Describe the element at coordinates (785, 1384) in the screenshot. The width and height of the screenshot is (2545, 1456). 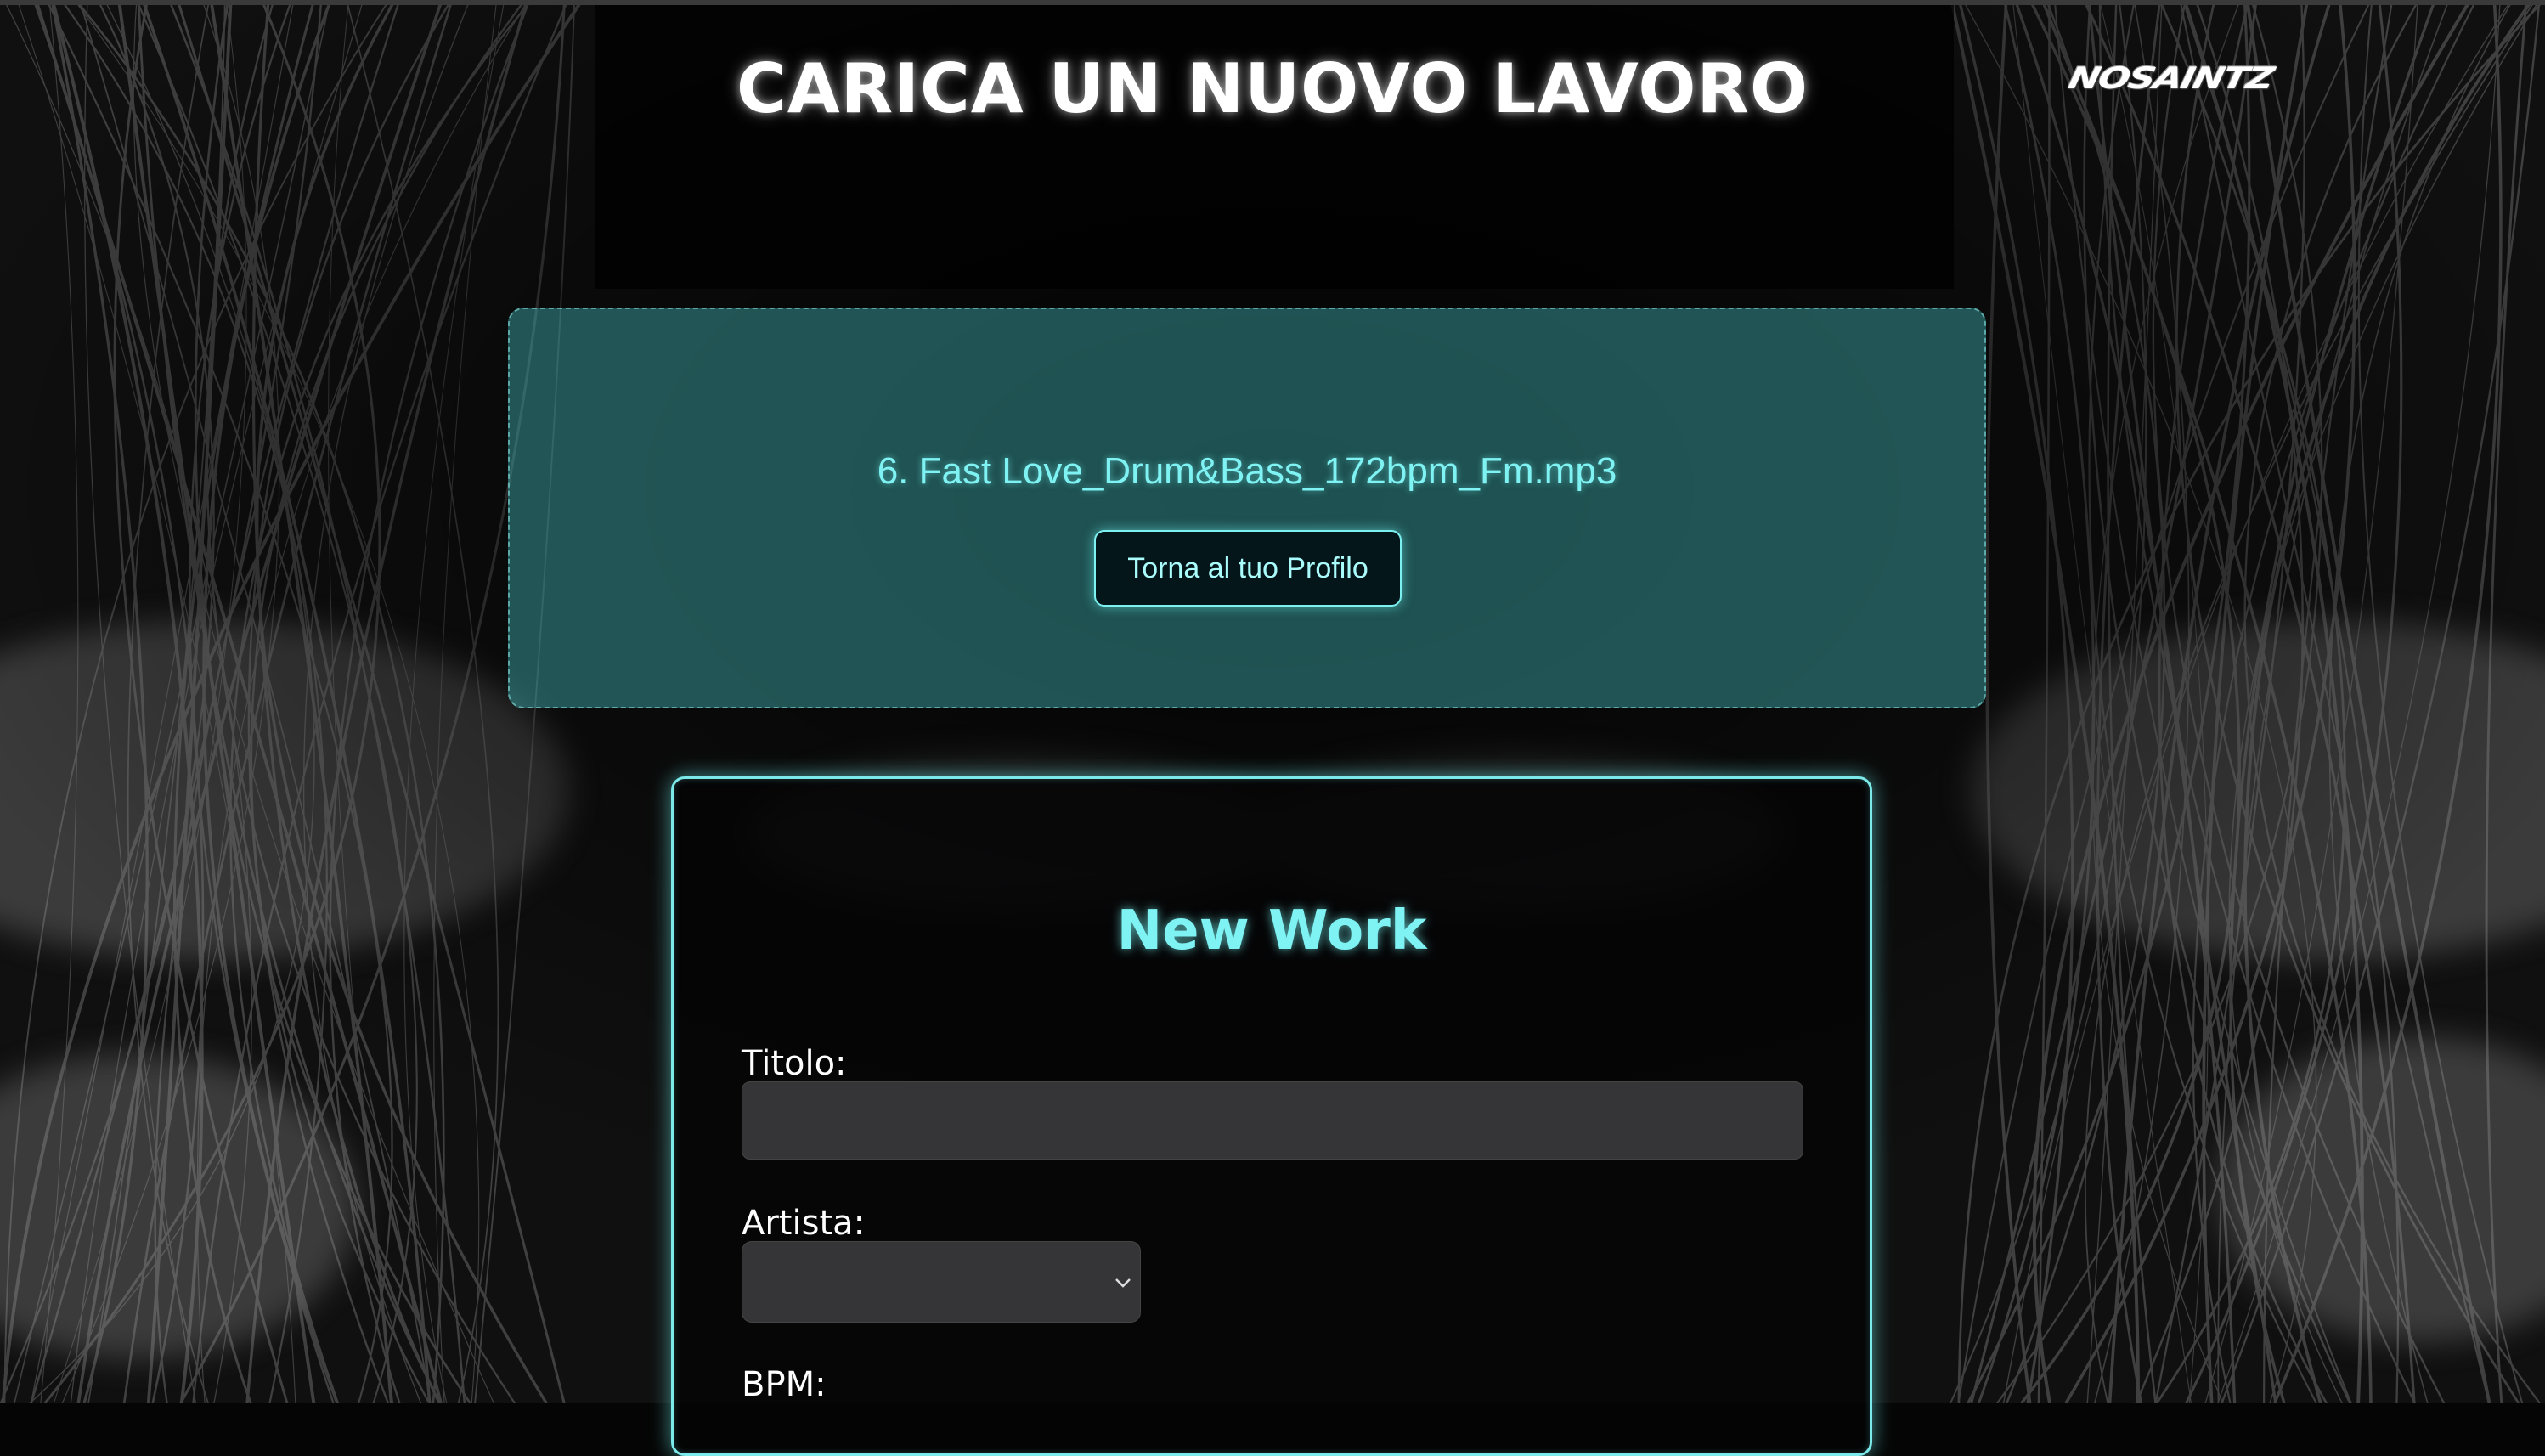
I see `bpm-label: BPM:` at that location.